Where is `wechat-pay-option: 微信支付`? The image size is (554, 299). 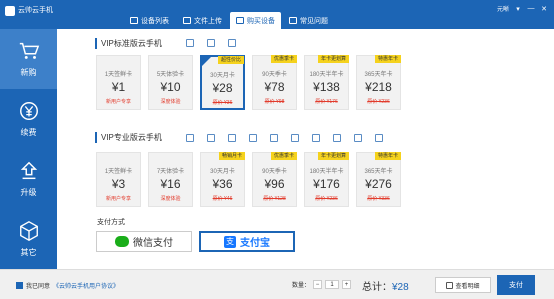 wechat-pay-option: 微信支付 is located at coordinates (144, 241).